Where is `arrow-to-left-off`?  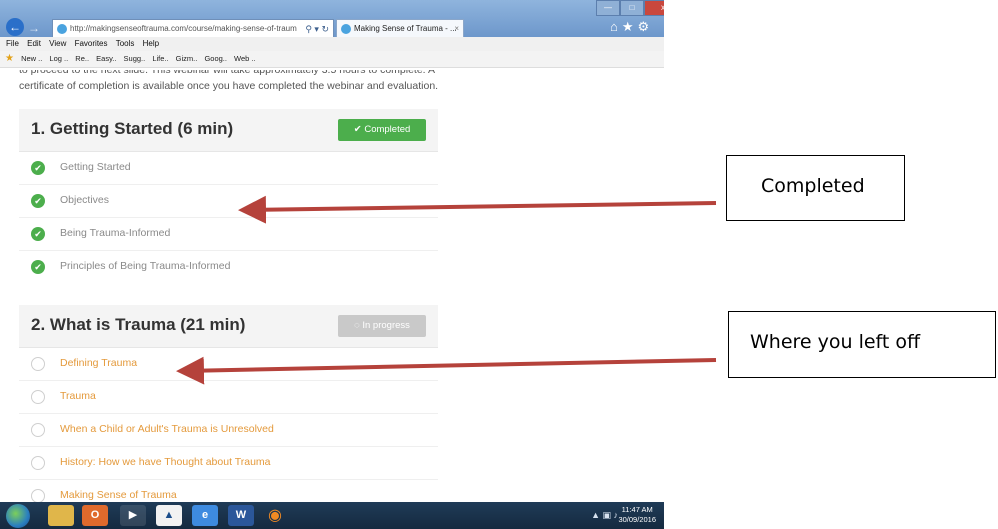 arrow-to-left-off is located at coordinates (446, 370).